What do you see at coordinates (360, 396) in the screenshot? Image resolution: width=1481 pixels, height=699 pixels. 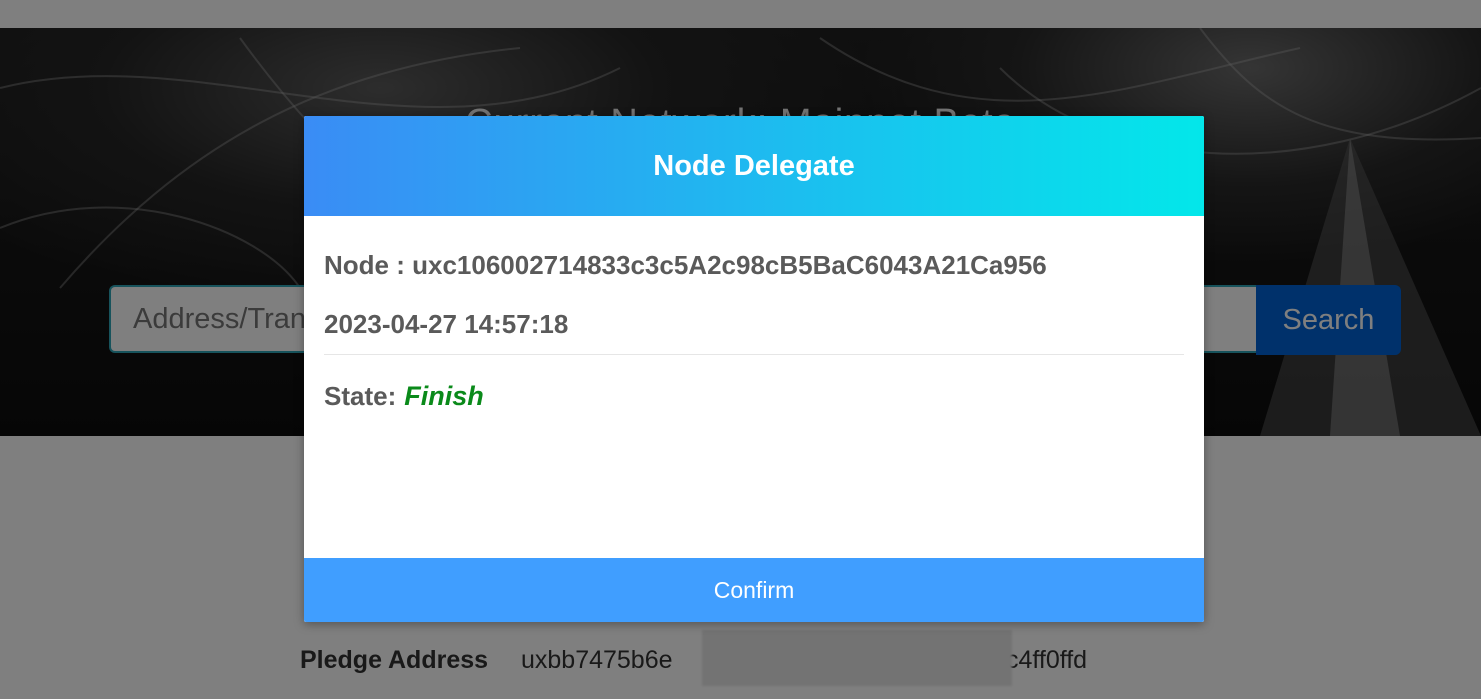 I see `state-label: State:` at bounding box center [360, 396].